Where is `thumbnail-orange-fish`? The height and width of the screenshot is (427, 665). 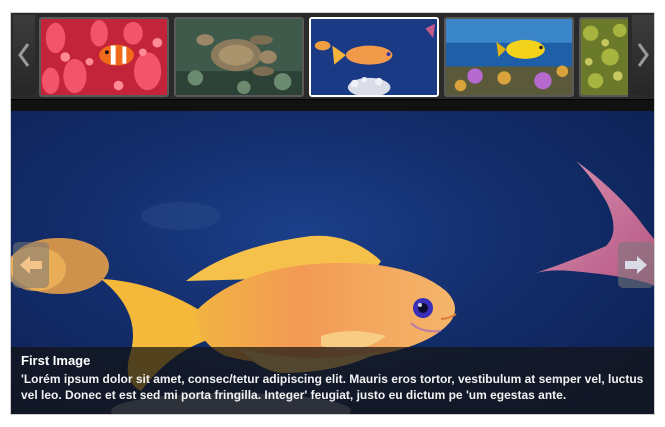 thumbnail-orange-fish is located at coordinates (374, 57).